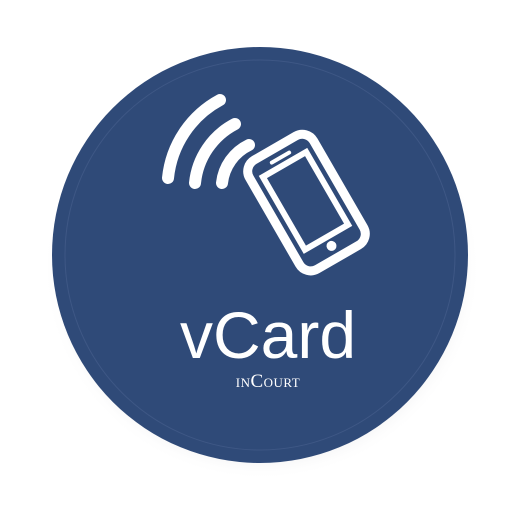  Describe the element at coordinates (268, 381) in the screenshot. I see `brand-subtitle: inCourt` at that location.